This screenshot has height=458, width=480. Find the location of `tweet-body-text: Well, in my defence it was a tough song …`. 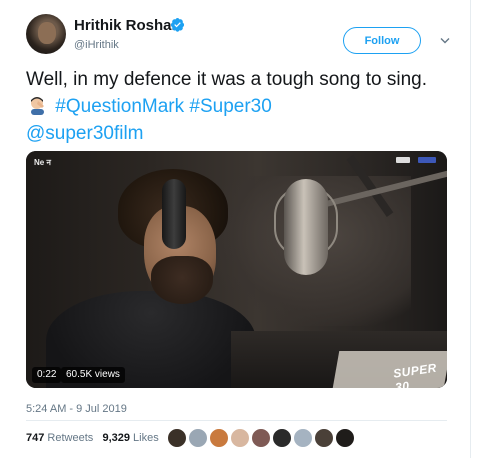

tweet-body-text: Well, in my defence it was a tough song … is located at coordinates (226, 79).